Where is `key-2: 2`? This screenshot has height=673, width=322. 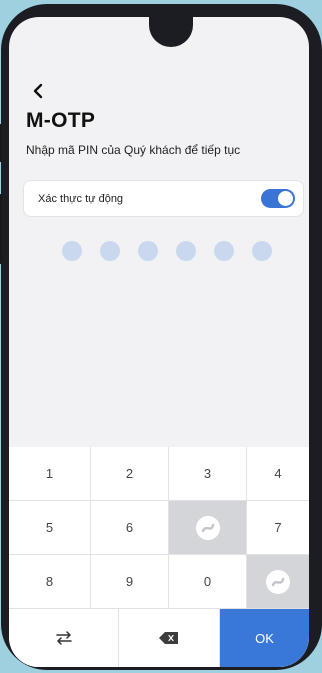
key-2: 2 is located at coordinates (130, 474).